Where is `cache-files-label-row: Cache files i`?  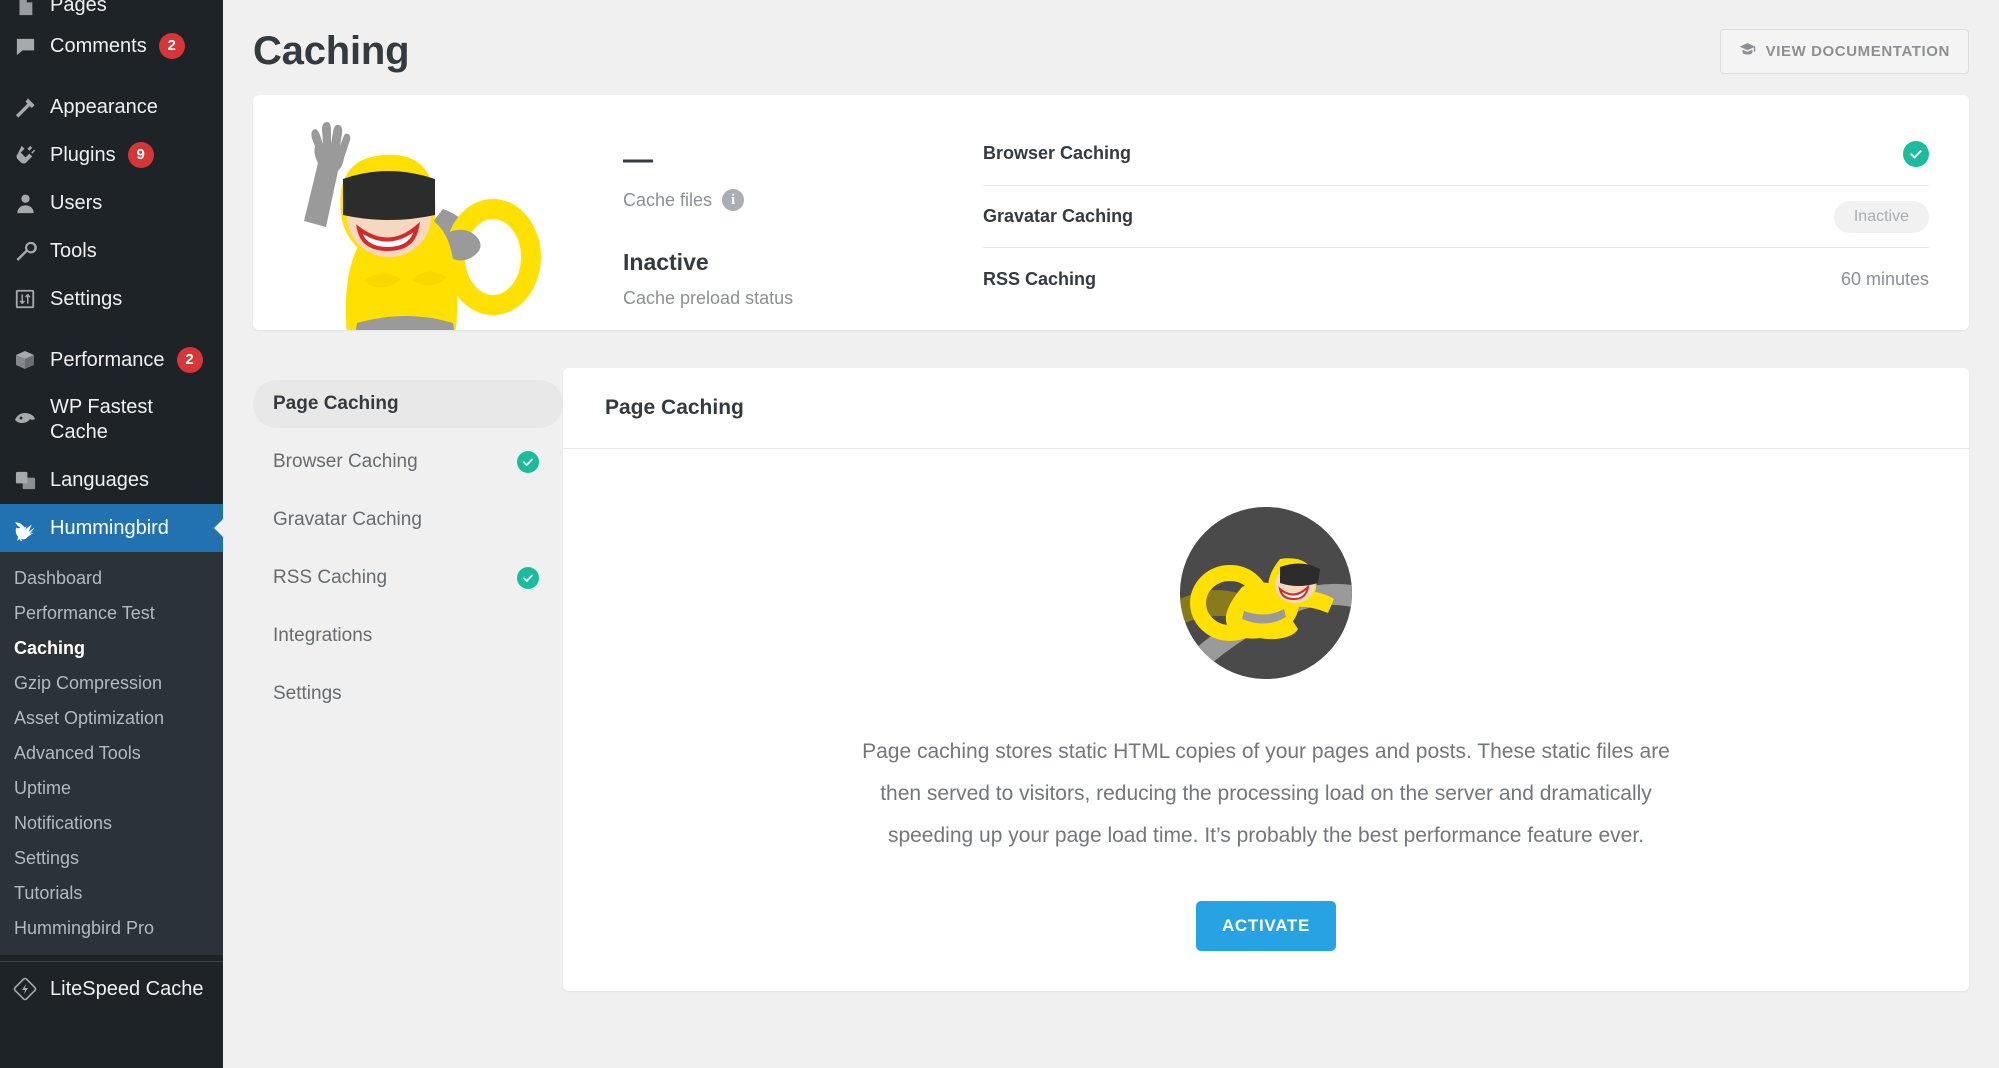
cache-files-label-row: Cache files i is located at coordinates (783, 200).